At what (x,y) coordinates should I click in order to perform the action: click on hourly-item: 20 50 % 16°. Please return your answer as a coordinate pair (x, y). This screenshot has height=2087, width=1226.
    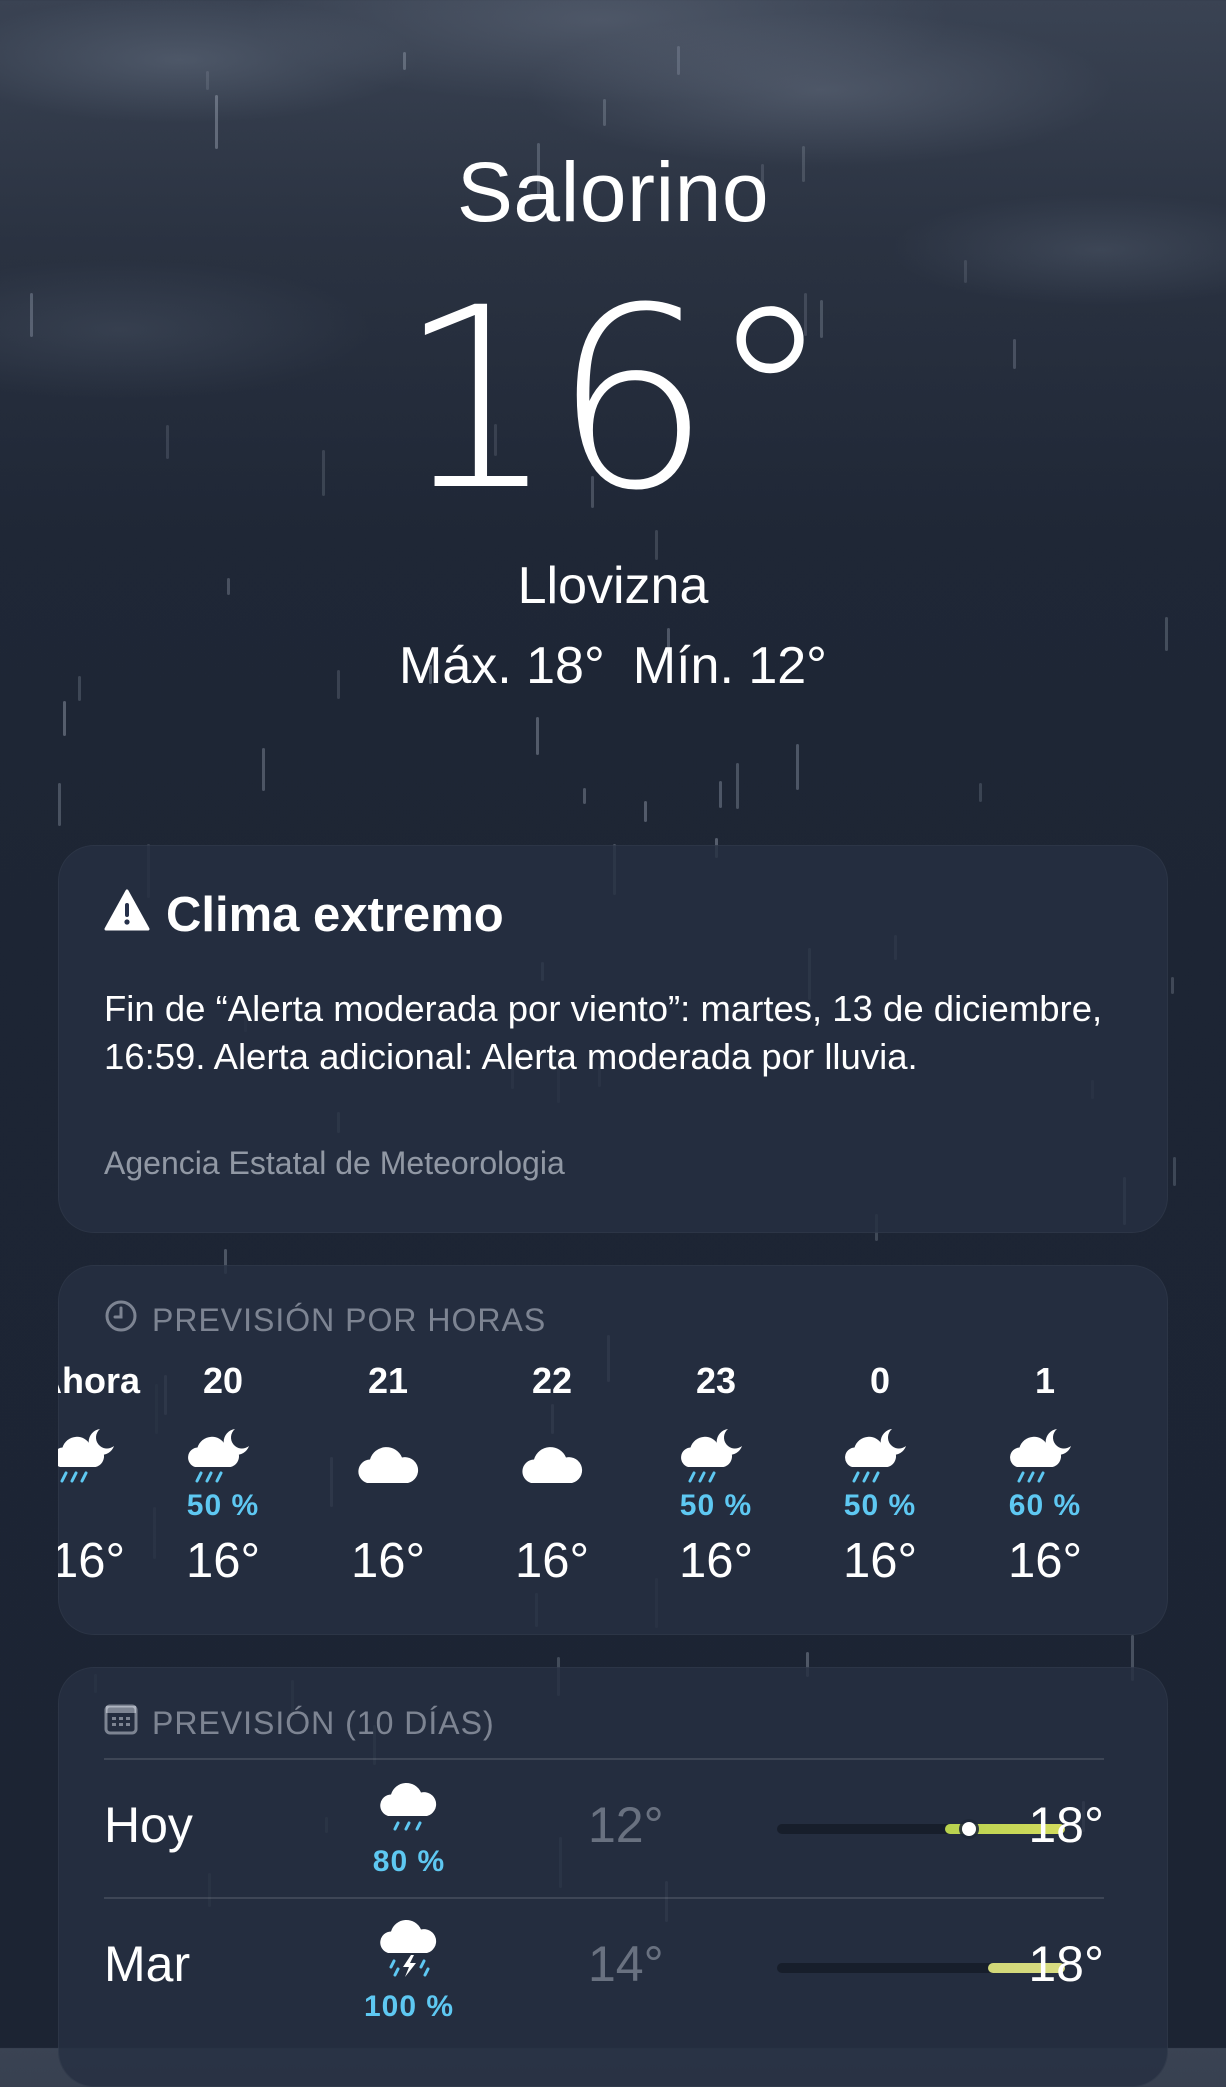
    Looking at the image, I should click on (223, 1474).